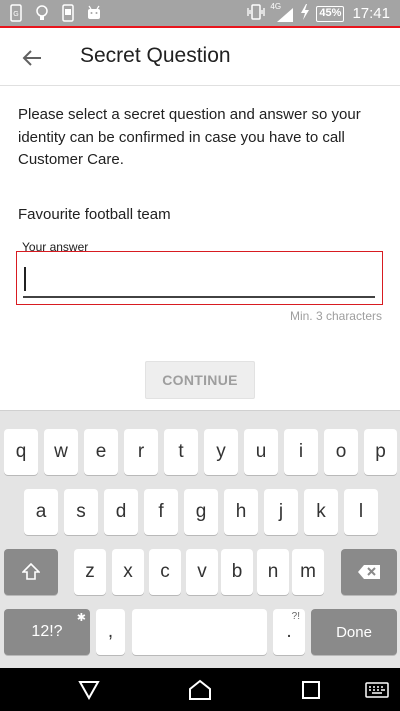 The width and height of the screenshot is (400, 711). I want to click on key-t: t, so click(181, 452).